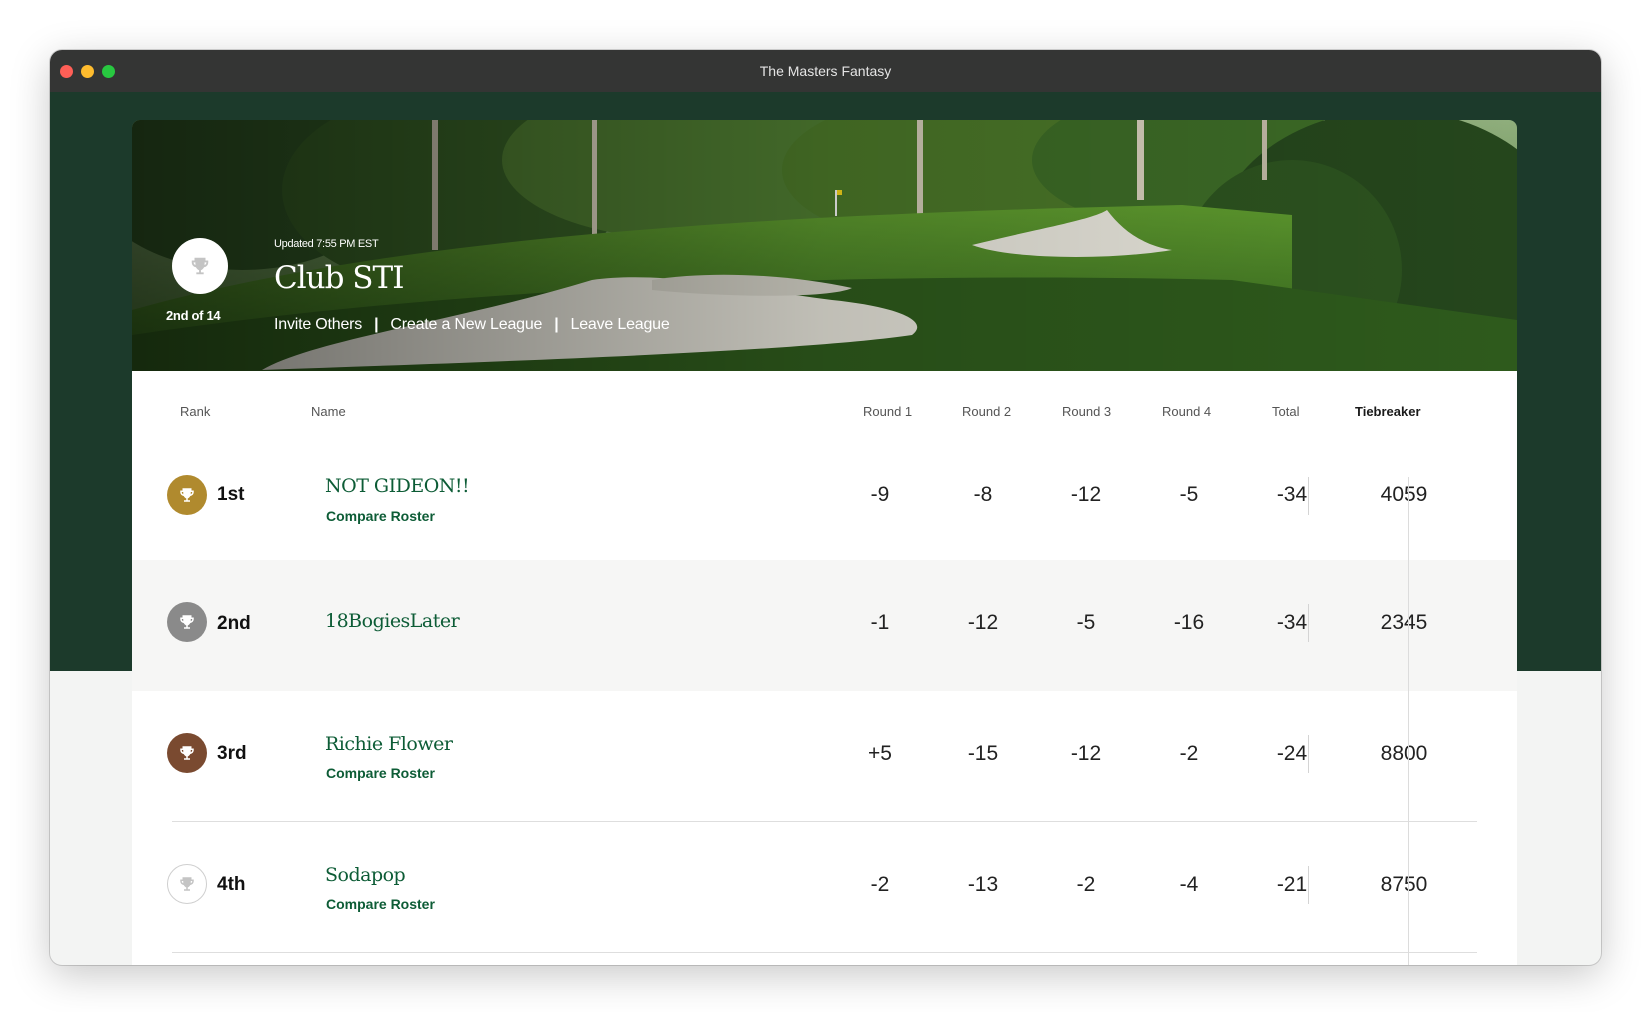 The height and width of the screenshot is (1012, 1645). I want to click on round-3-score: -2, so click(1086, 884).